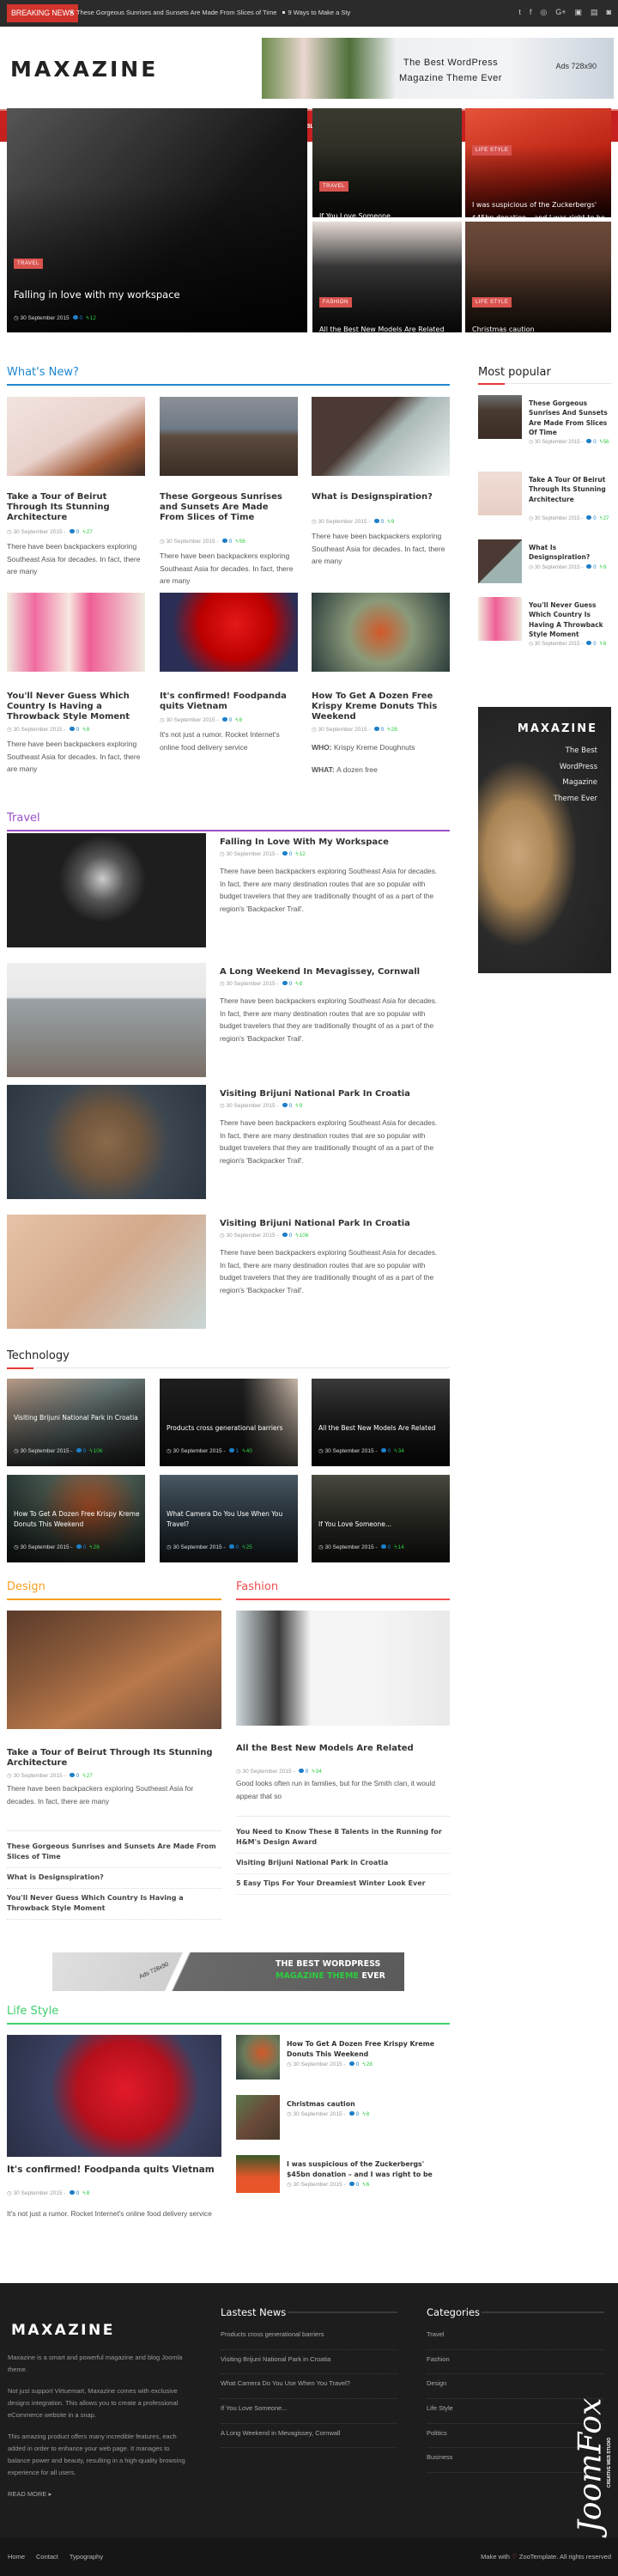 This screenshot has width=618, height=2576. Describe the element at coordinates (492, 302) in the screenshot. I see `category-badge: LIFE STYLE` at that location.